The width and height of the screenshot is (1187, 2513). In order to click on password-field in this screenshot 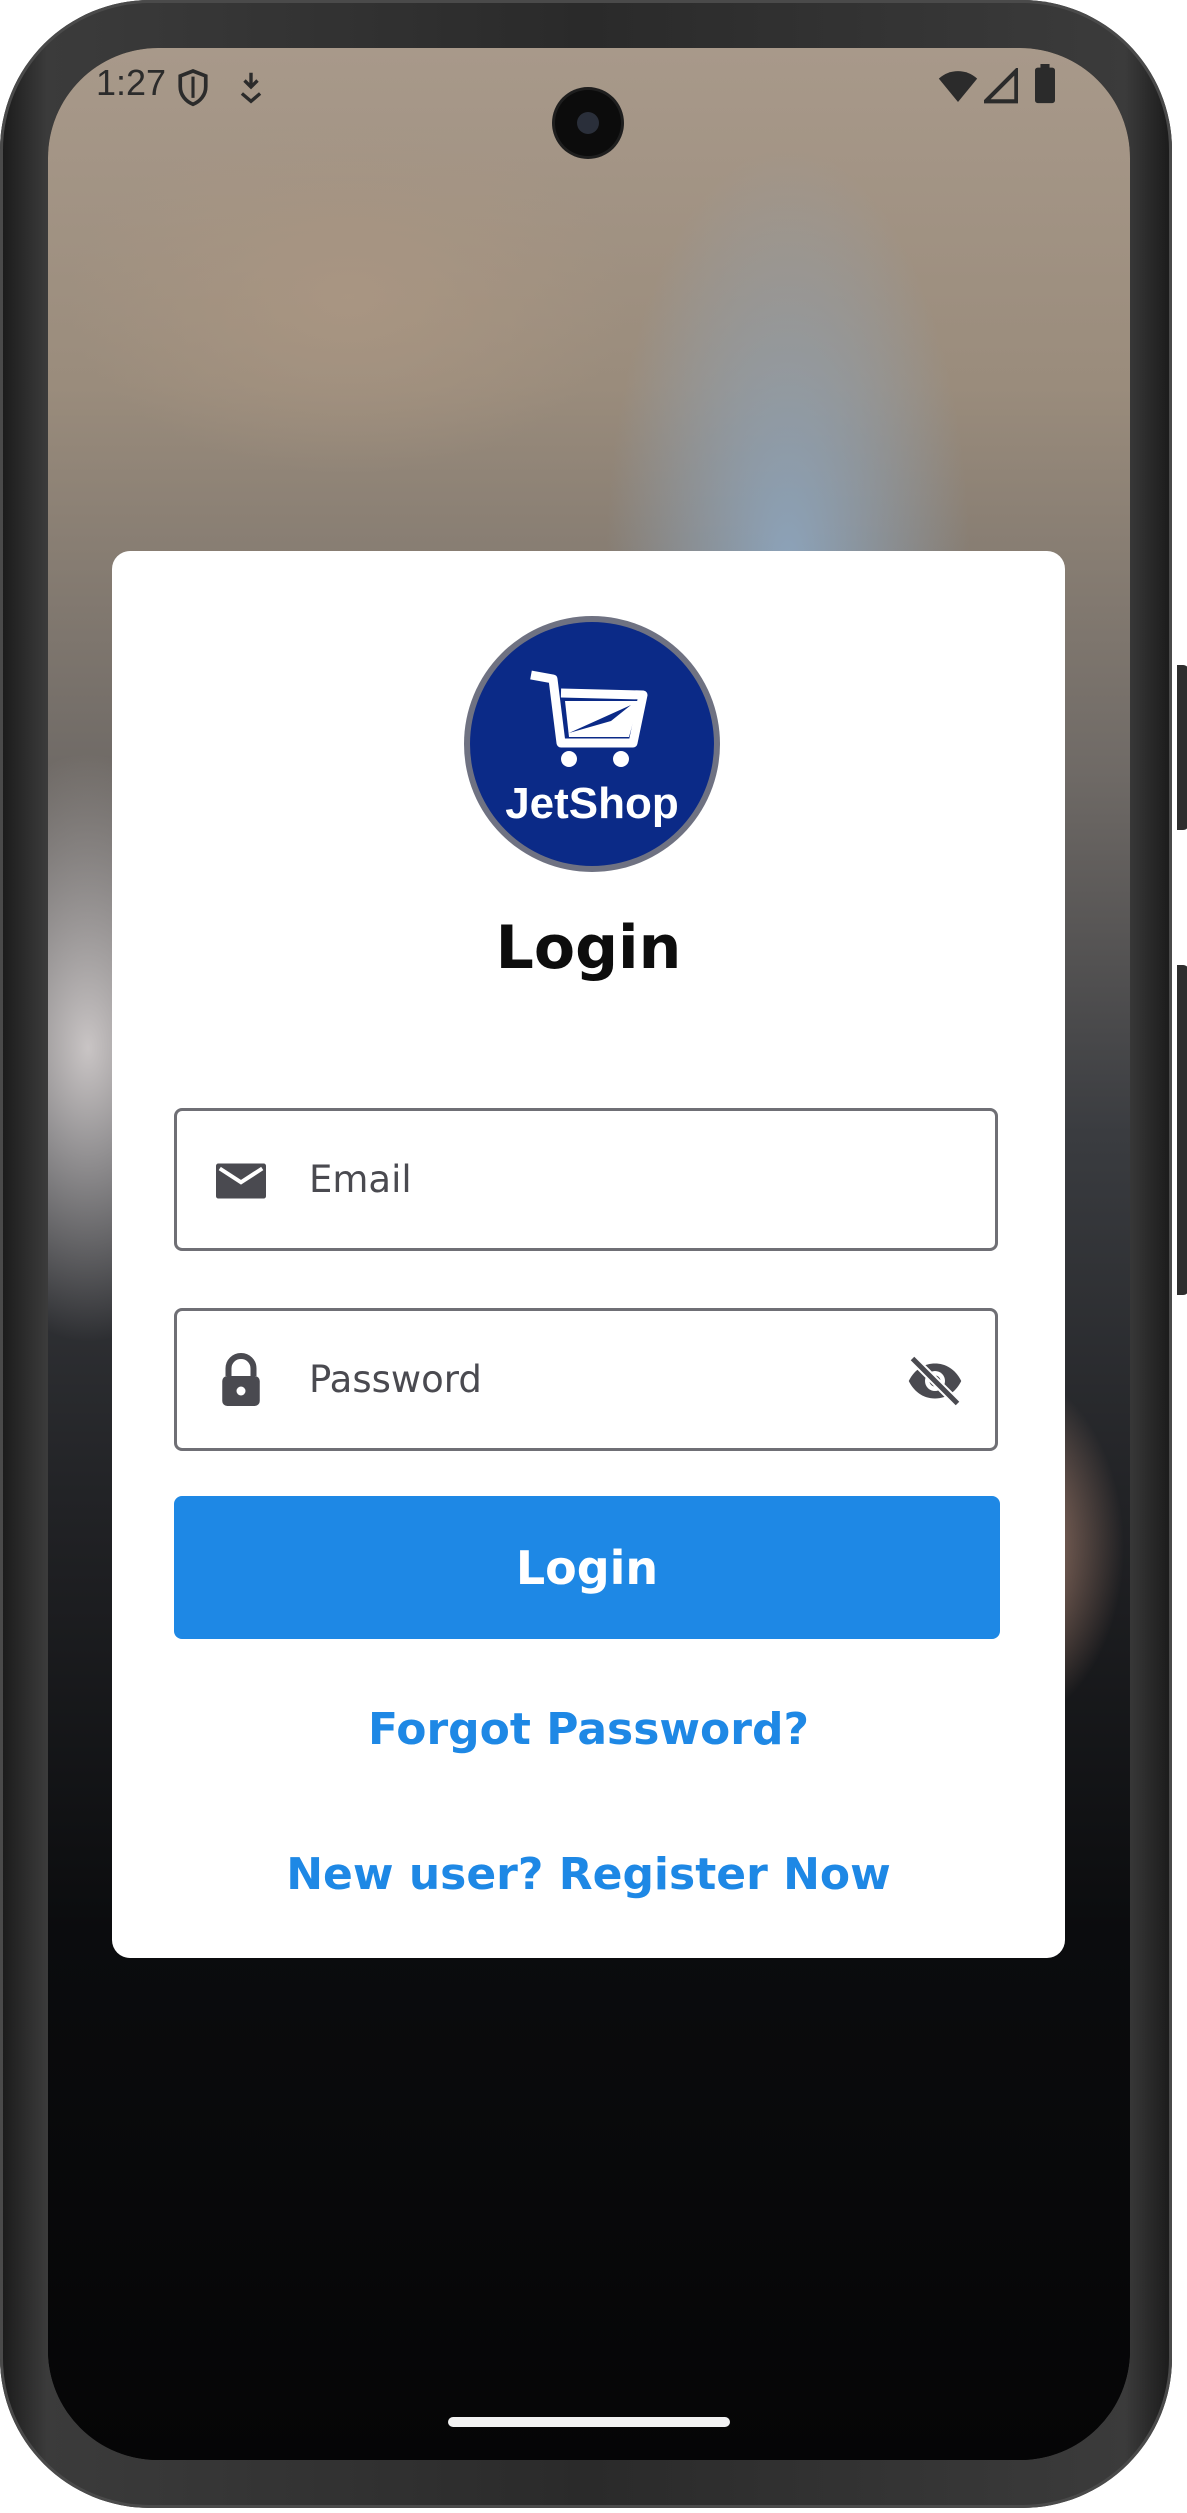, I will do `click(586, 1379)`.